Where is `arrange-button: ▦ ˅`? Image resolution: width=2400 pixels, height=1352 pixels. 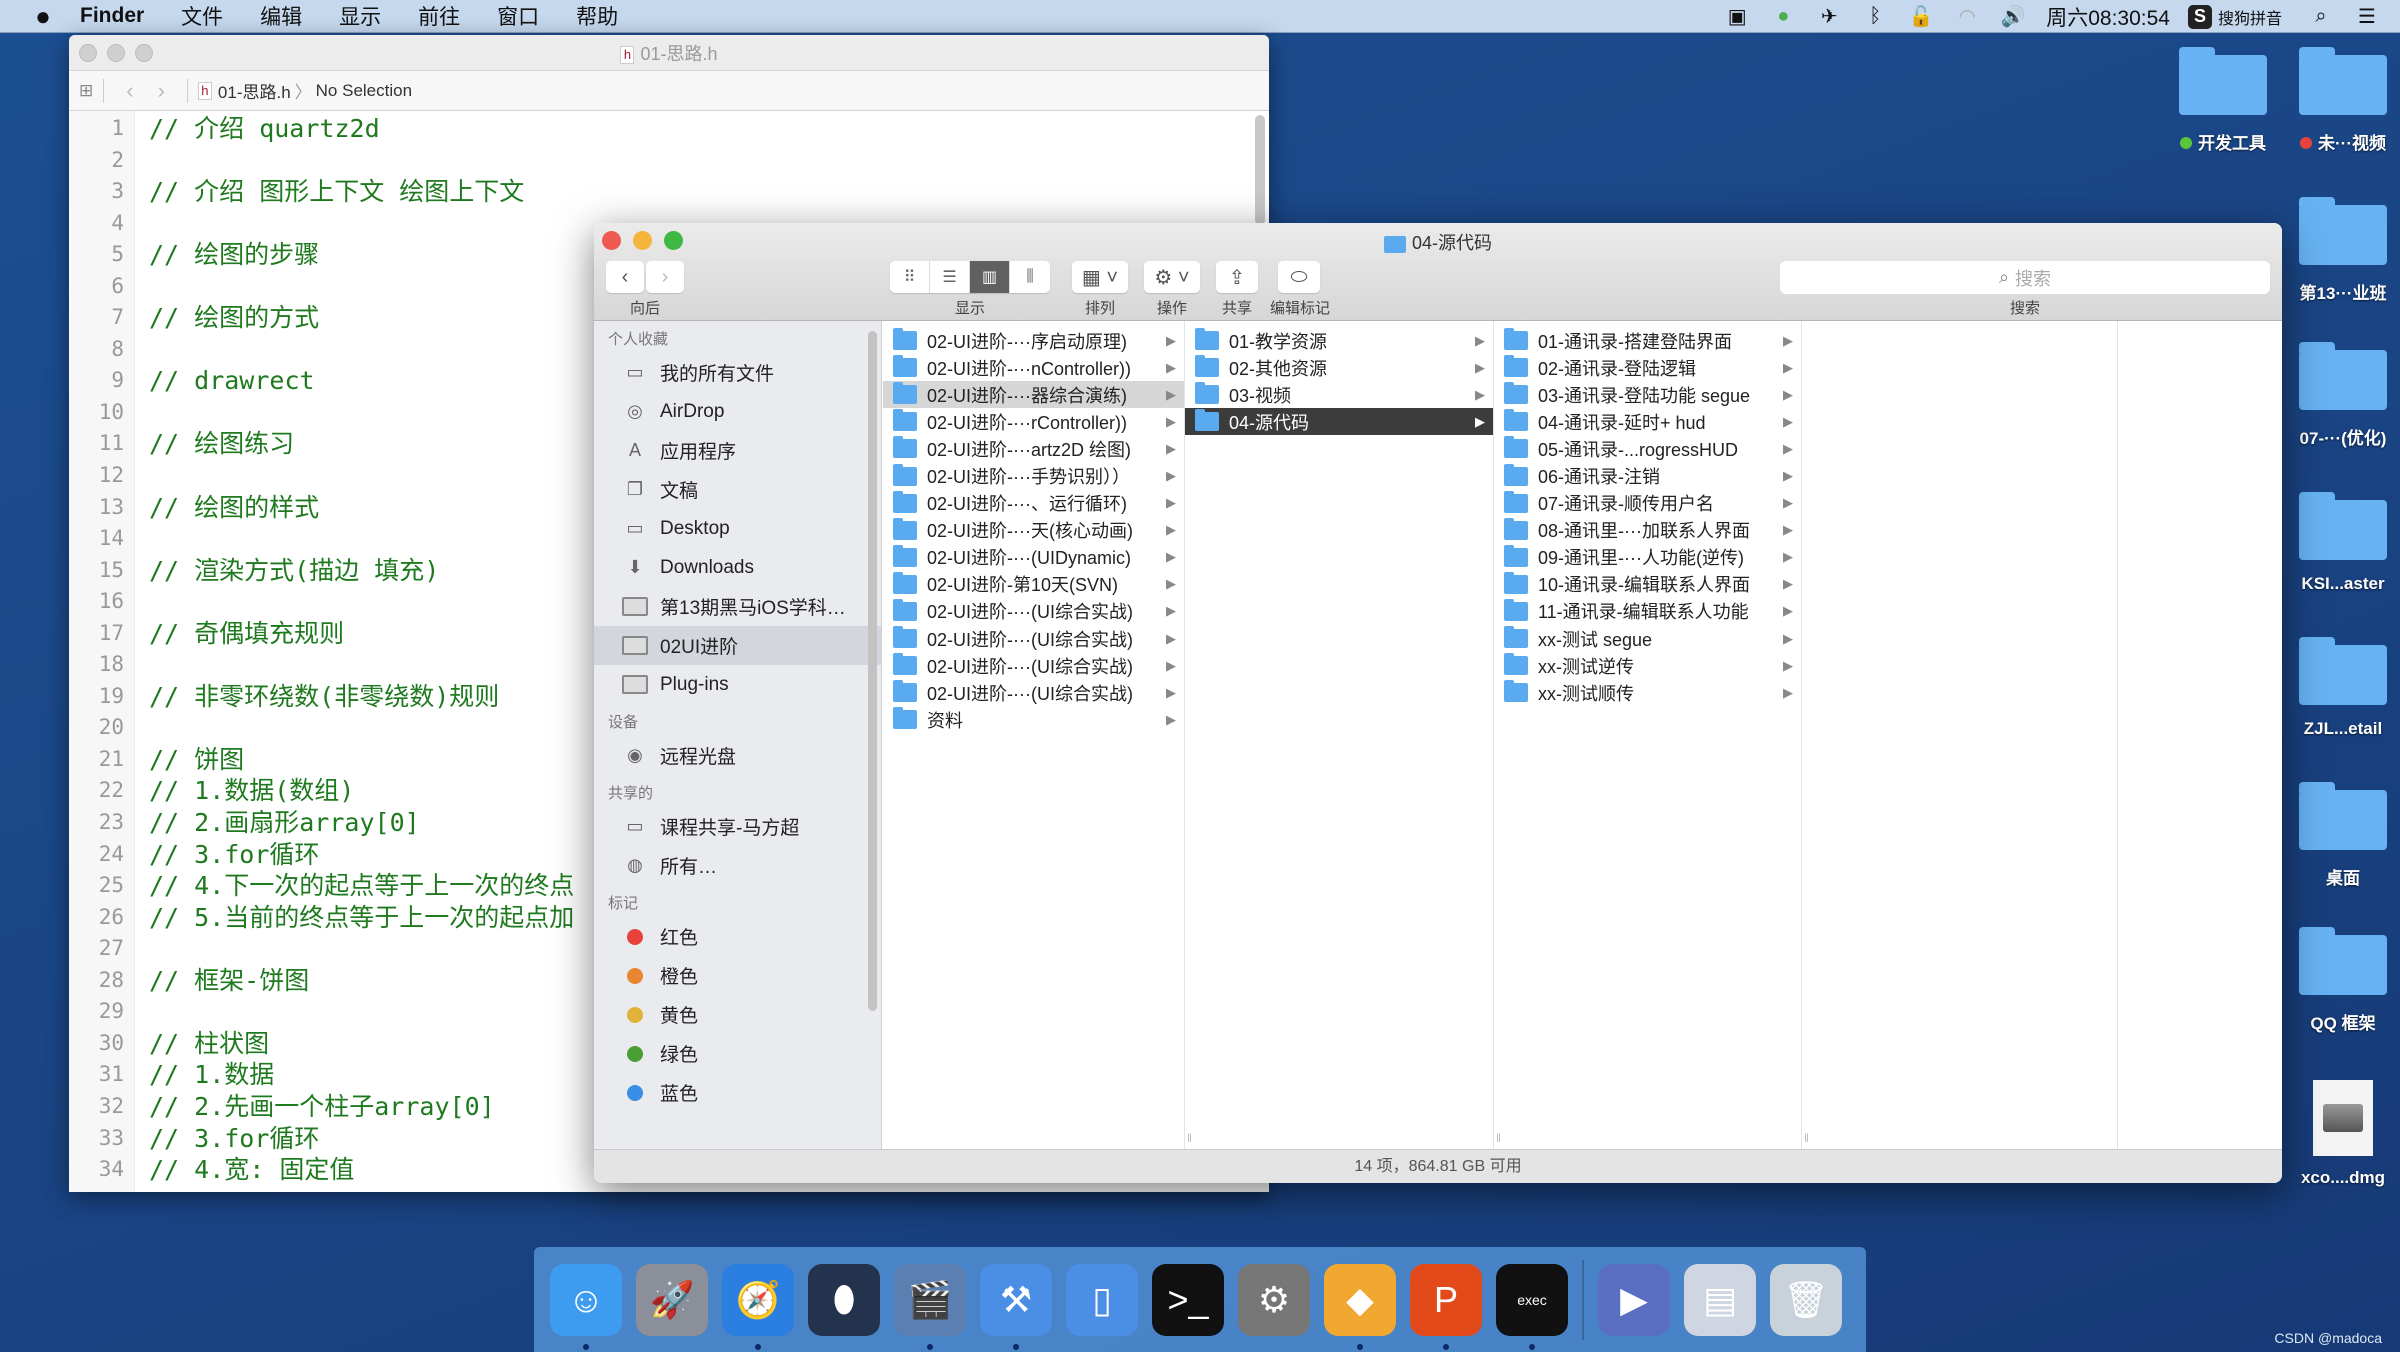
arrange-button: ▦ ˅ is located at coordinates (1100, 277).